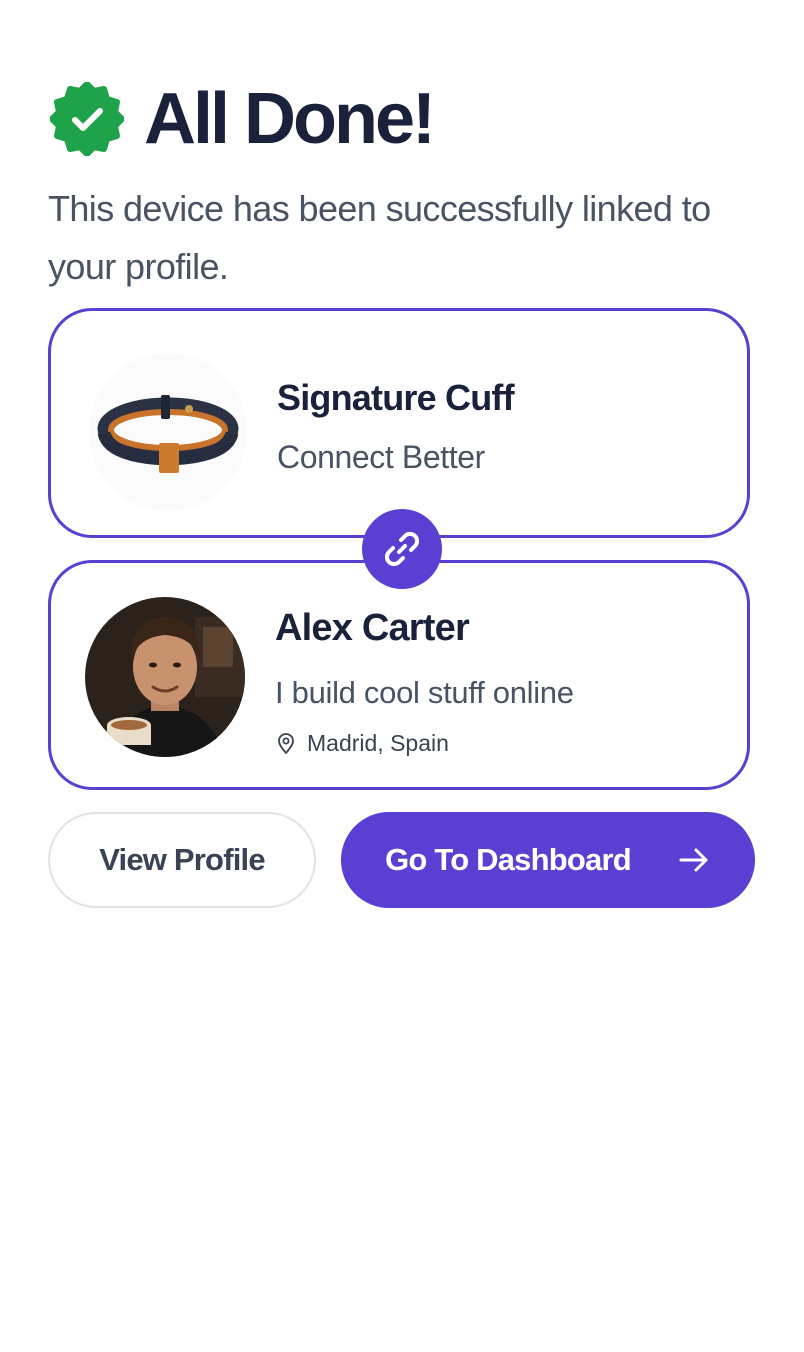  I want to click on verified-badge-icon, so click(87, 119).